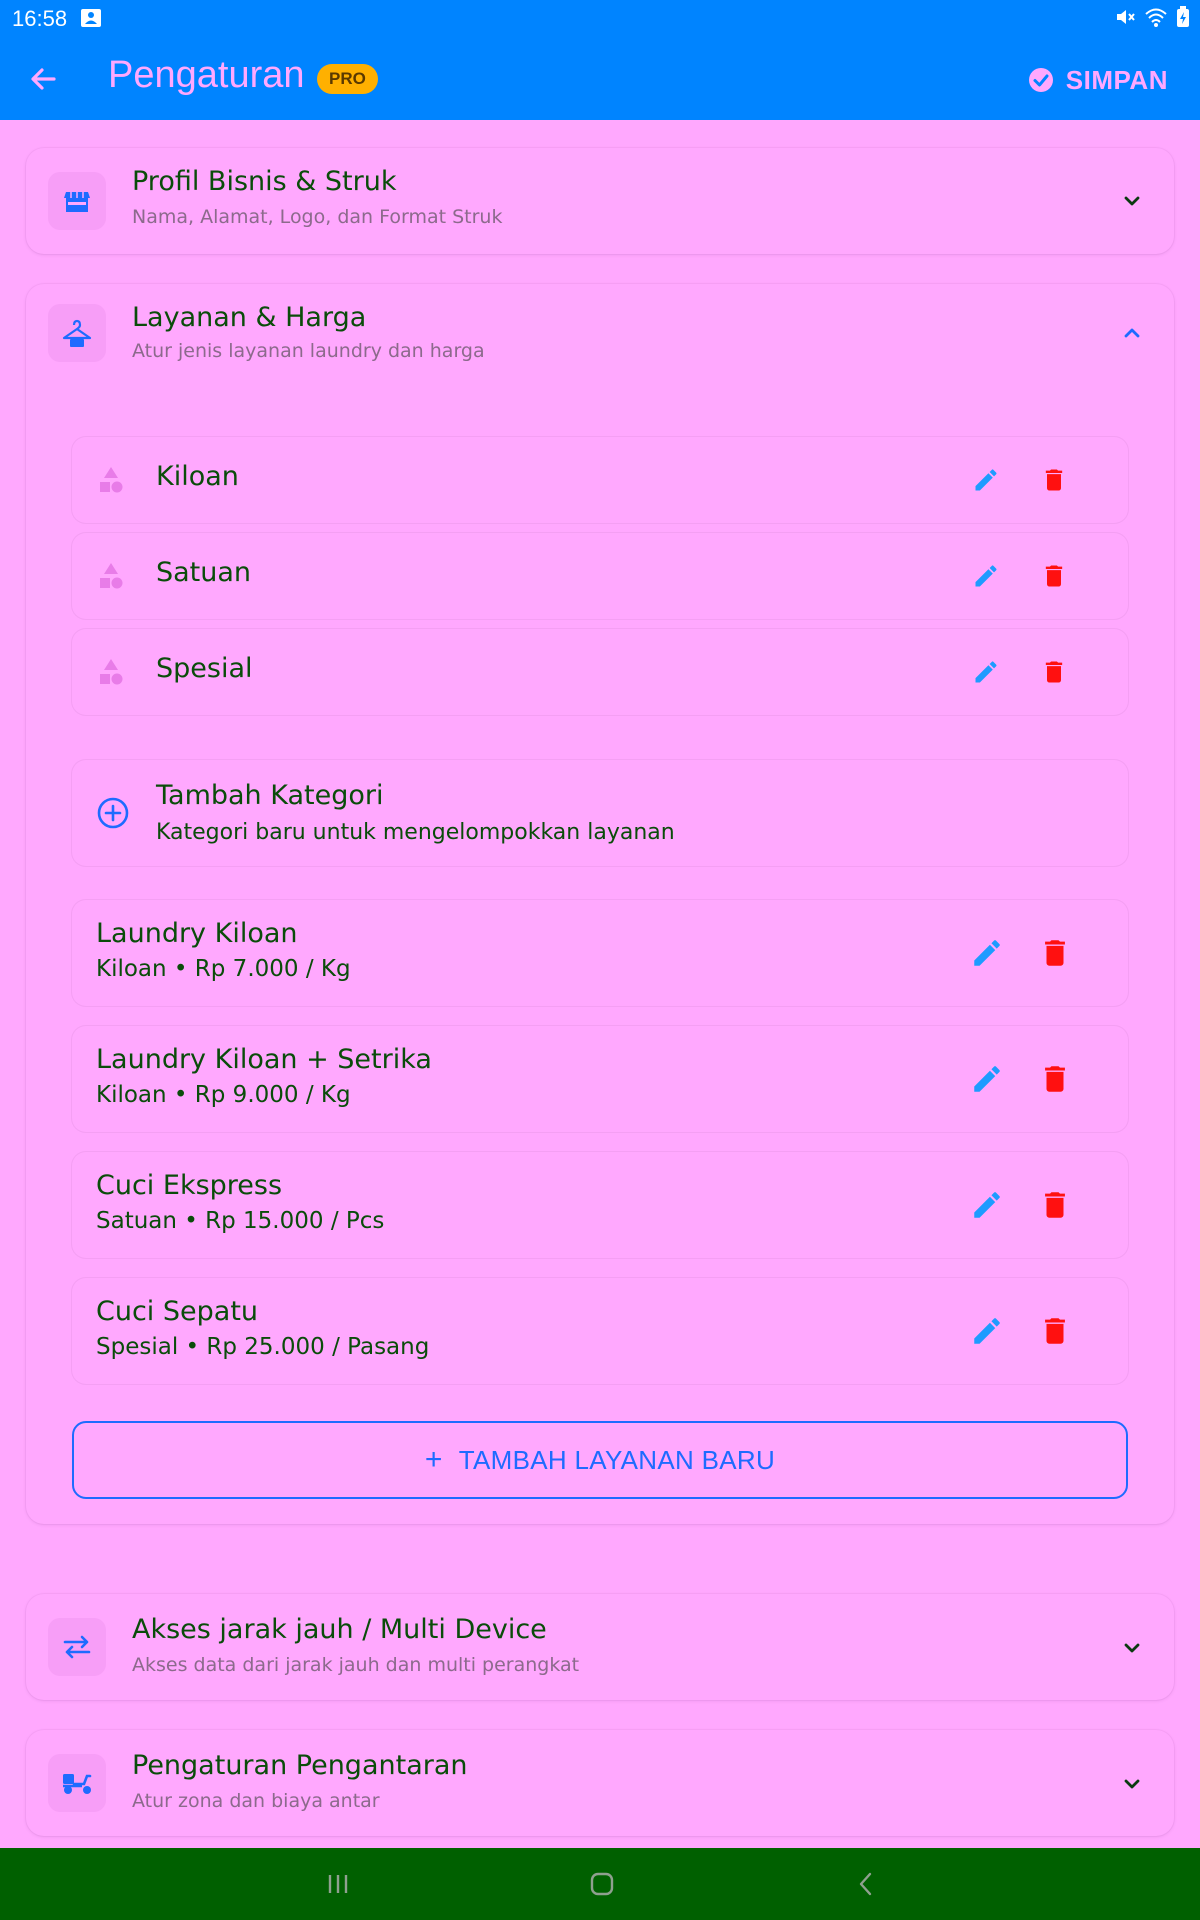 Image resolution: width=1200 pixels, height=1920 pixels. What do you see at coordinates (270, 795) in the screenshot?
I see `add-category-title: Tambah Kategori` at bounding box center [270, 795].